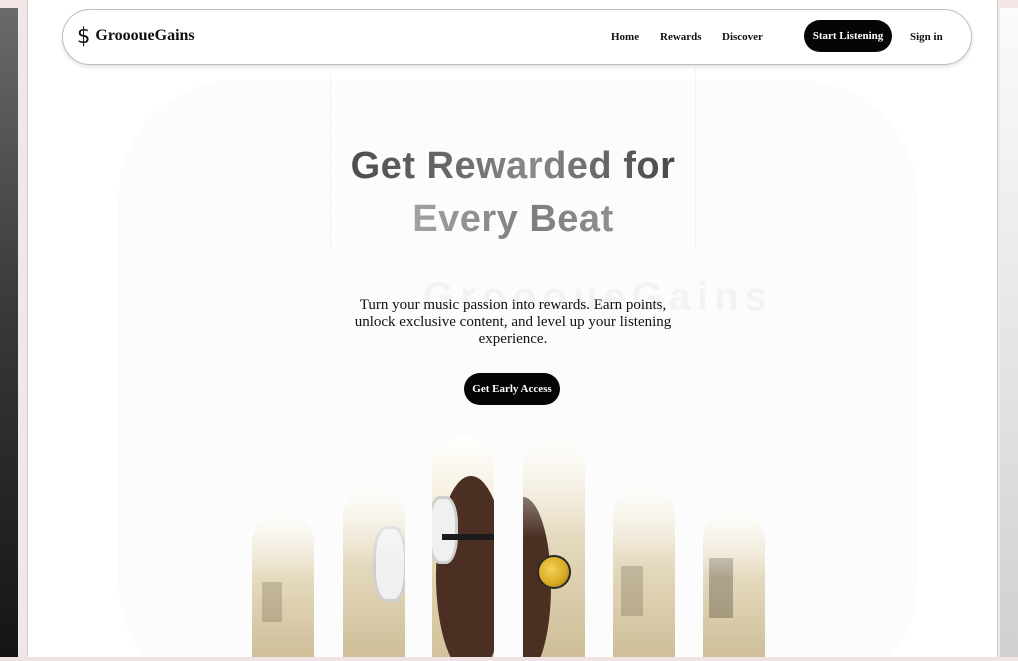  I want to click on hero-title: Get Rewarded for Every Beat, so click(513, 193).